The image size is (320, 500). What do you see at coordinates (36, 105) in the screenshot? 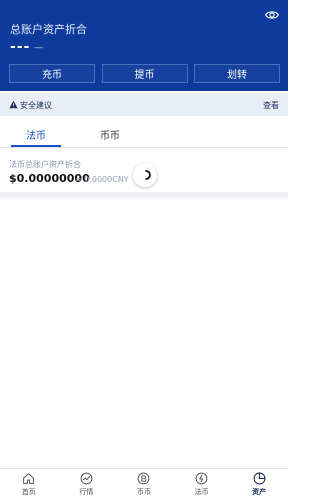
I see `security-notice-label: 安全建议` at bounding box center [36, 105].